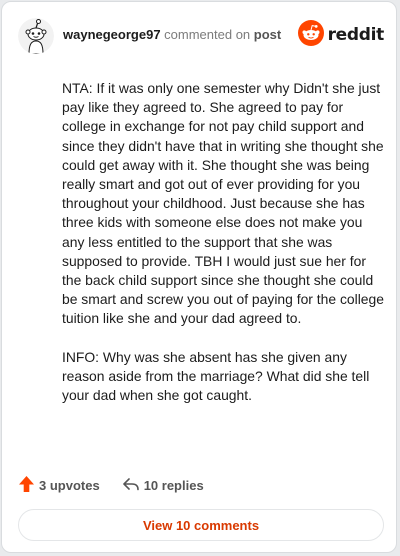  What do you see at coordinates (131, 485) in the screenshot?
I see `reply-arrow-icon` at bounding box center [131, 485].